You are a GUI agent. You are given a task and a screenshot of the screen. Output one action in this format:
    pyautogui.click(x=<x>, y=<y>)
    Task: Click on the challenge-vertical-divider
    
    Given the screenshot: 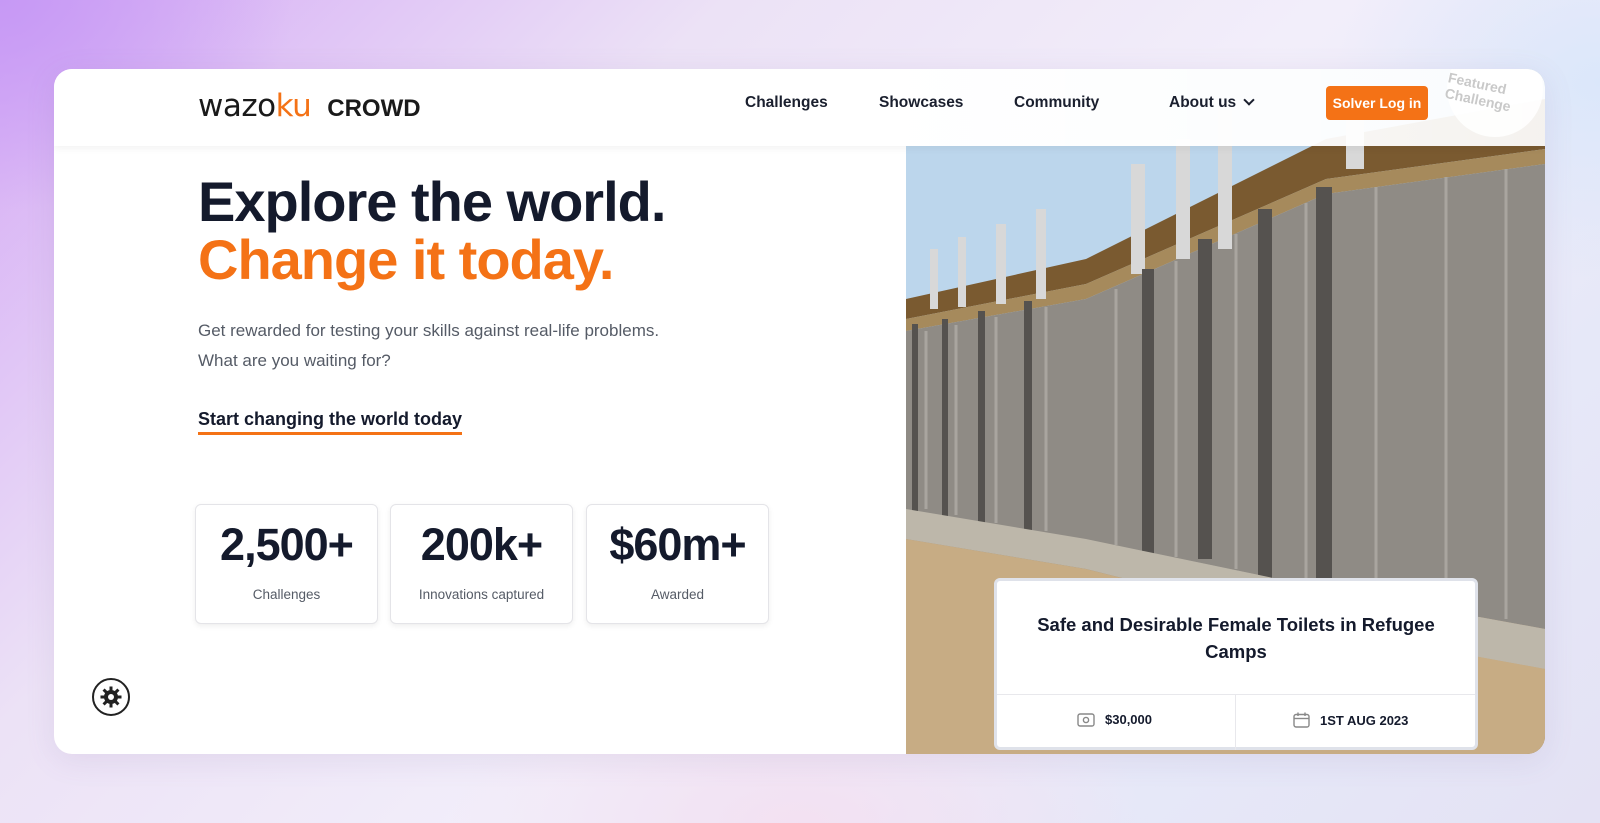 What is the action you would take?
    pyautogui.click(x=1235, y=722)
    